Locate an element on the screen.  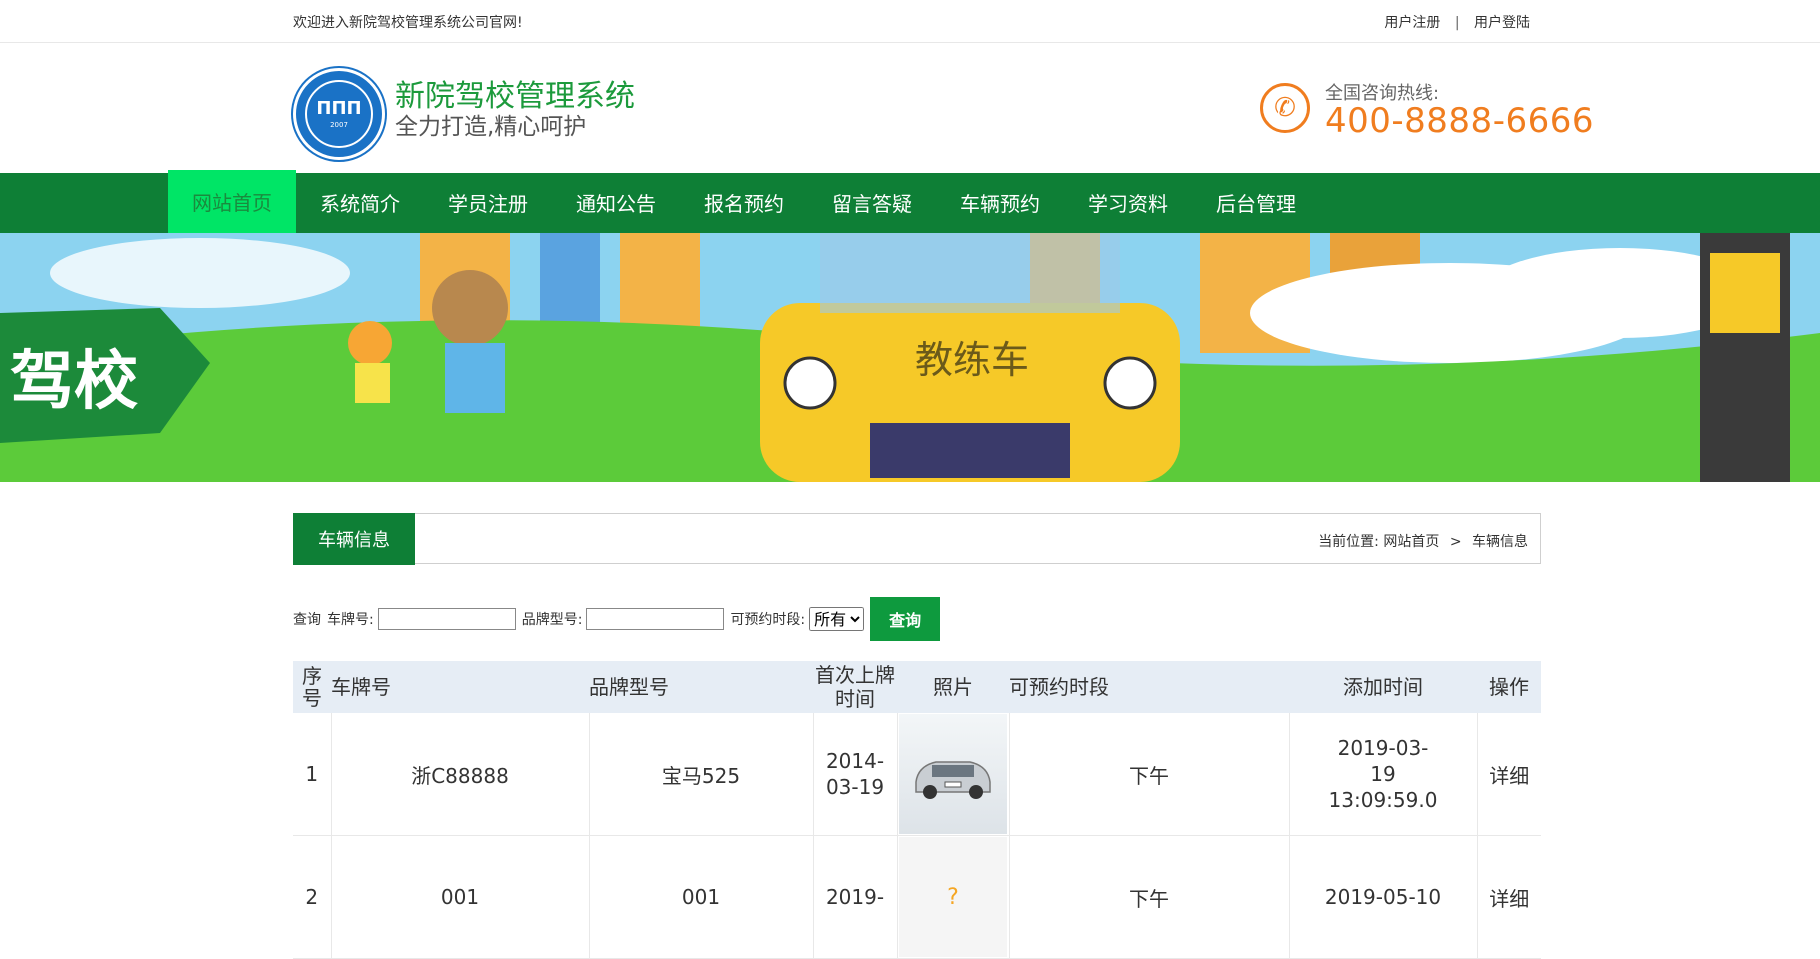
breadcrumb-current: 车辆信息 is located at coordinates (1500, 542).